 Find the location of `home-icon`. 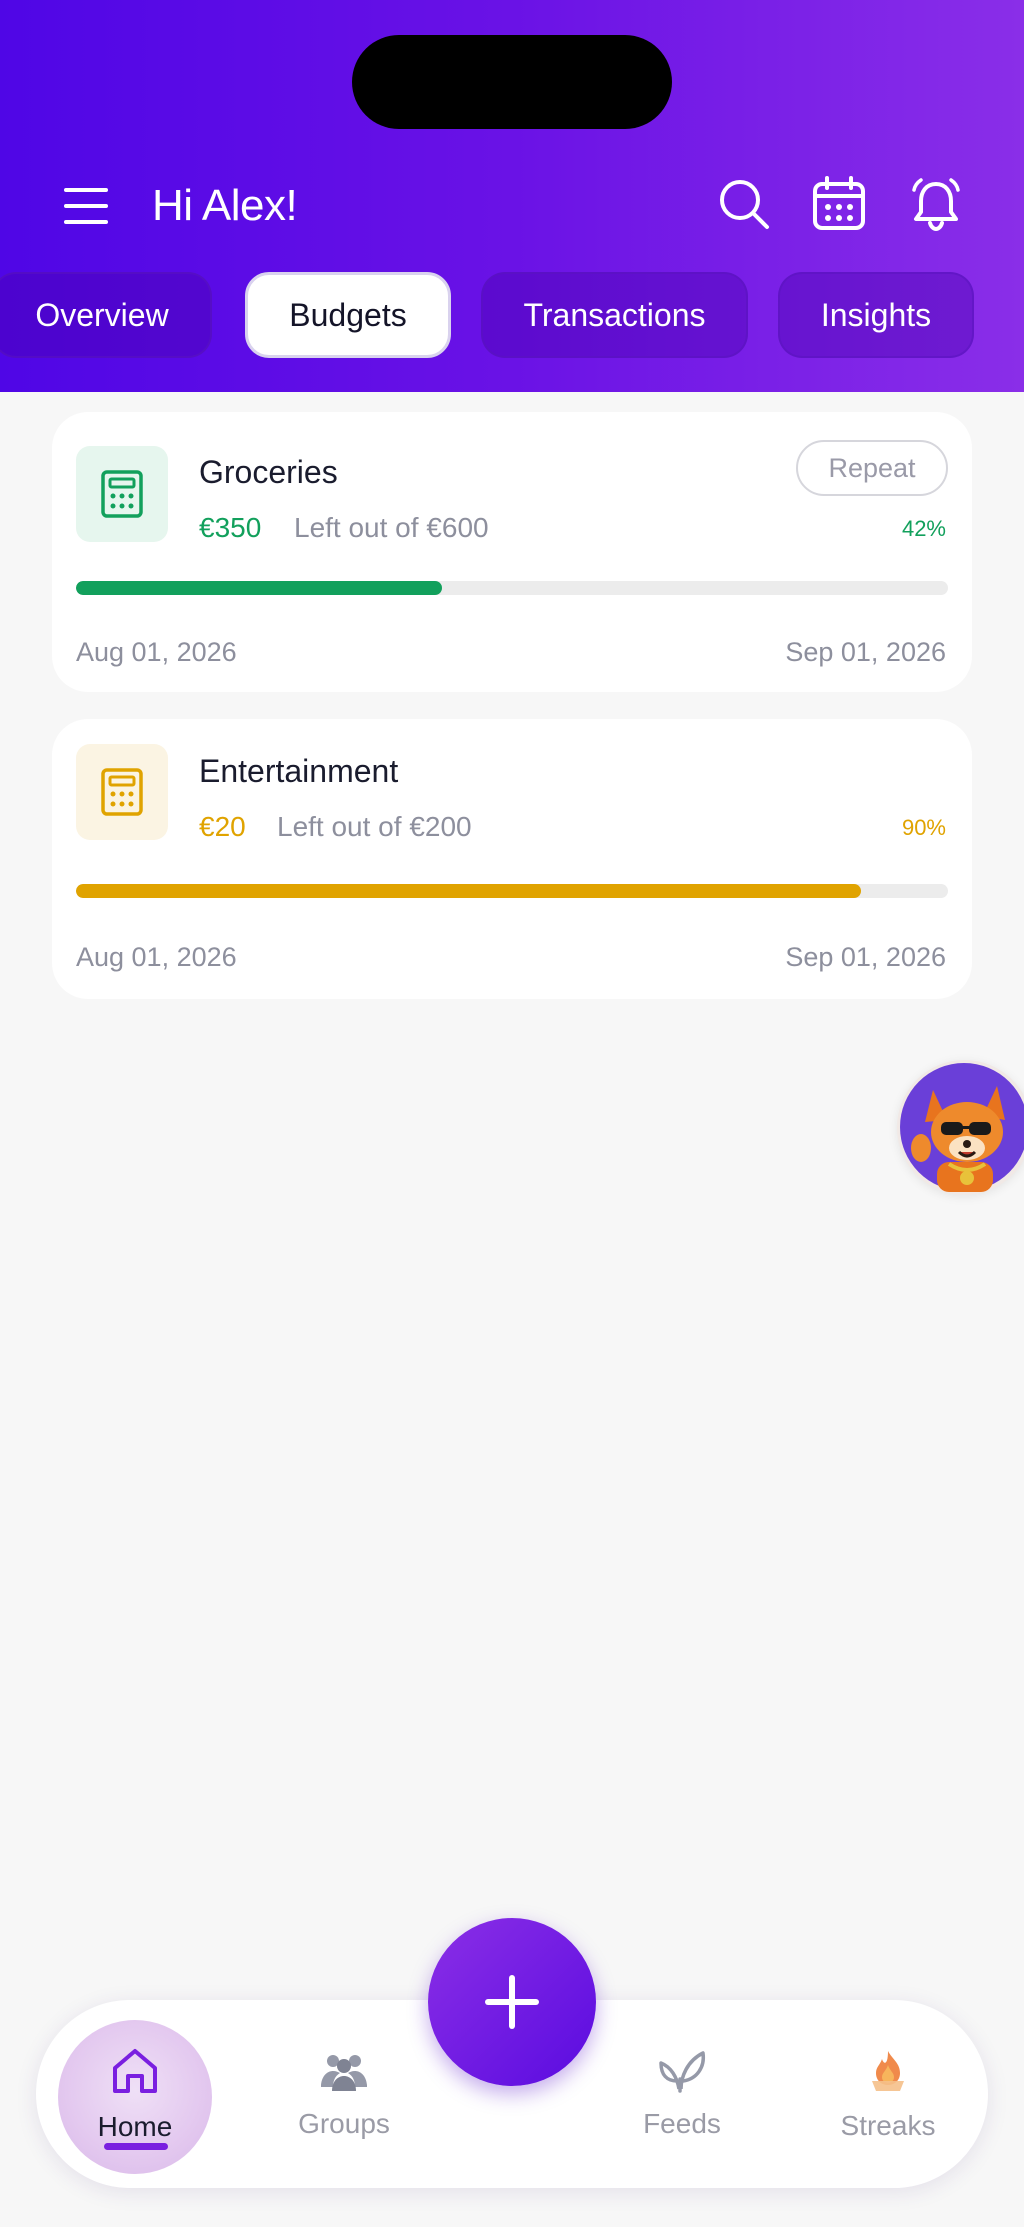

home-icon is located at coordinates (135, 2073).